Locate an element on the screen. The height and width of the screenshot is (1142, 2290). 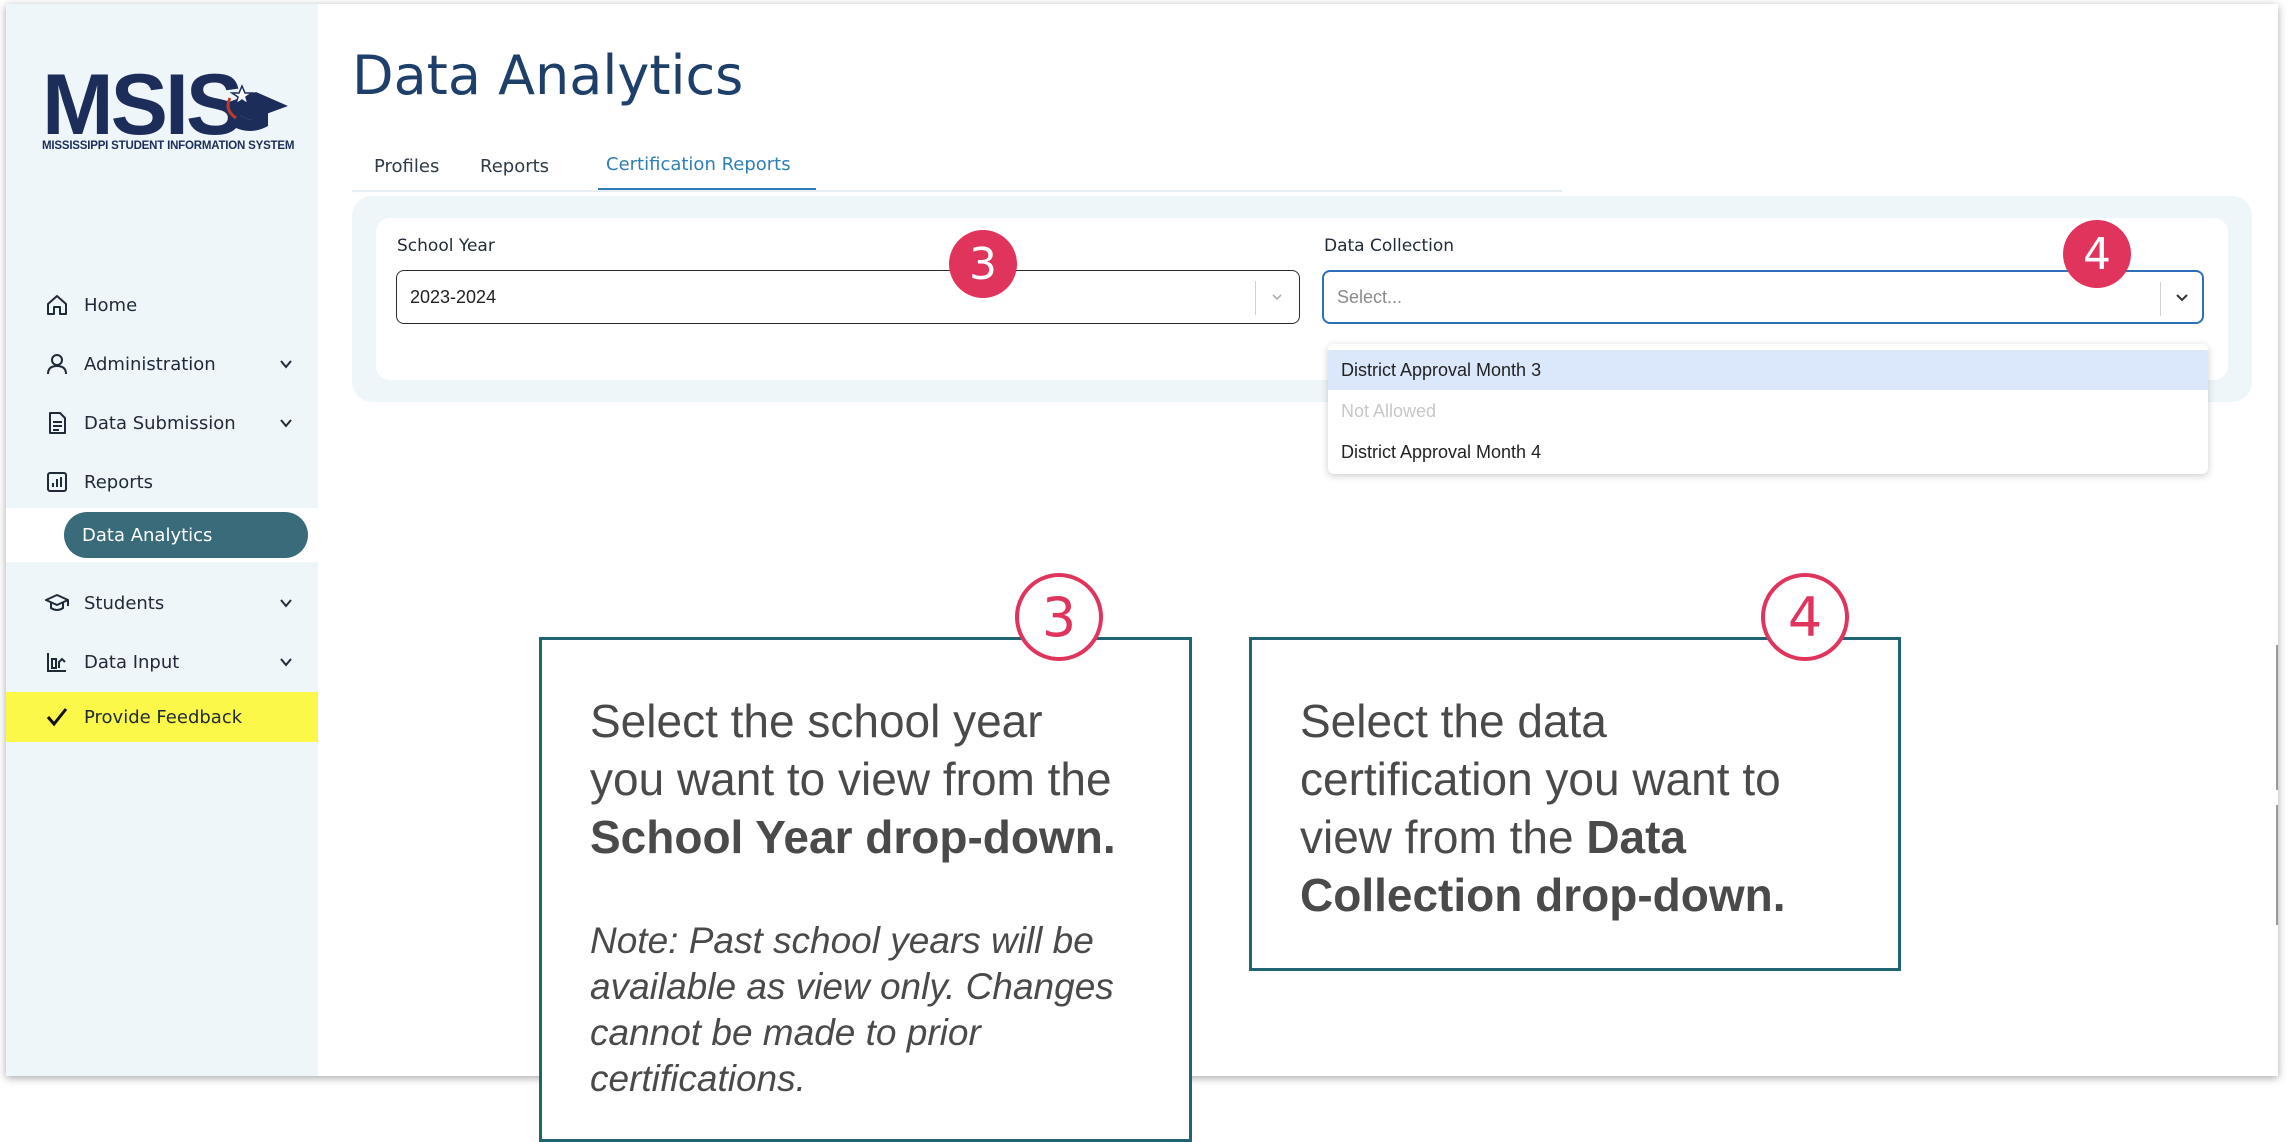
callout-4-line3: view from the Data is located at coordinates (1493, 837).